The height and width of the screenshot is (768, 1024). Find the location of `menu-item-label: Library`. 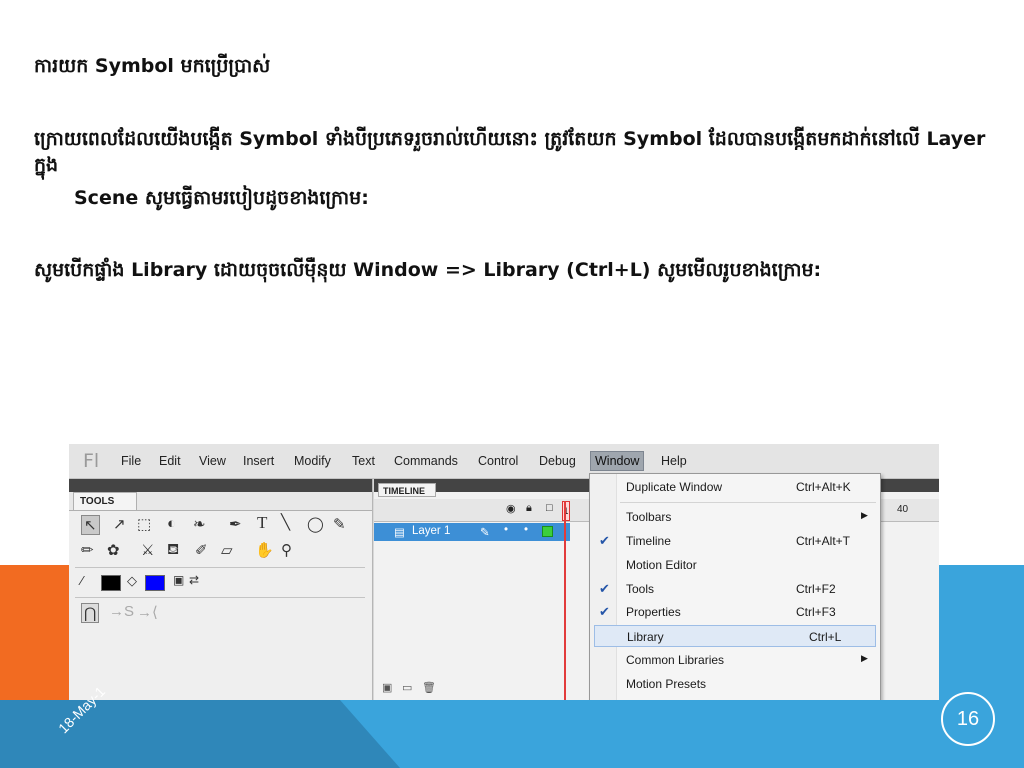

menu-item-label: Library is located at coordinates (645, 637).